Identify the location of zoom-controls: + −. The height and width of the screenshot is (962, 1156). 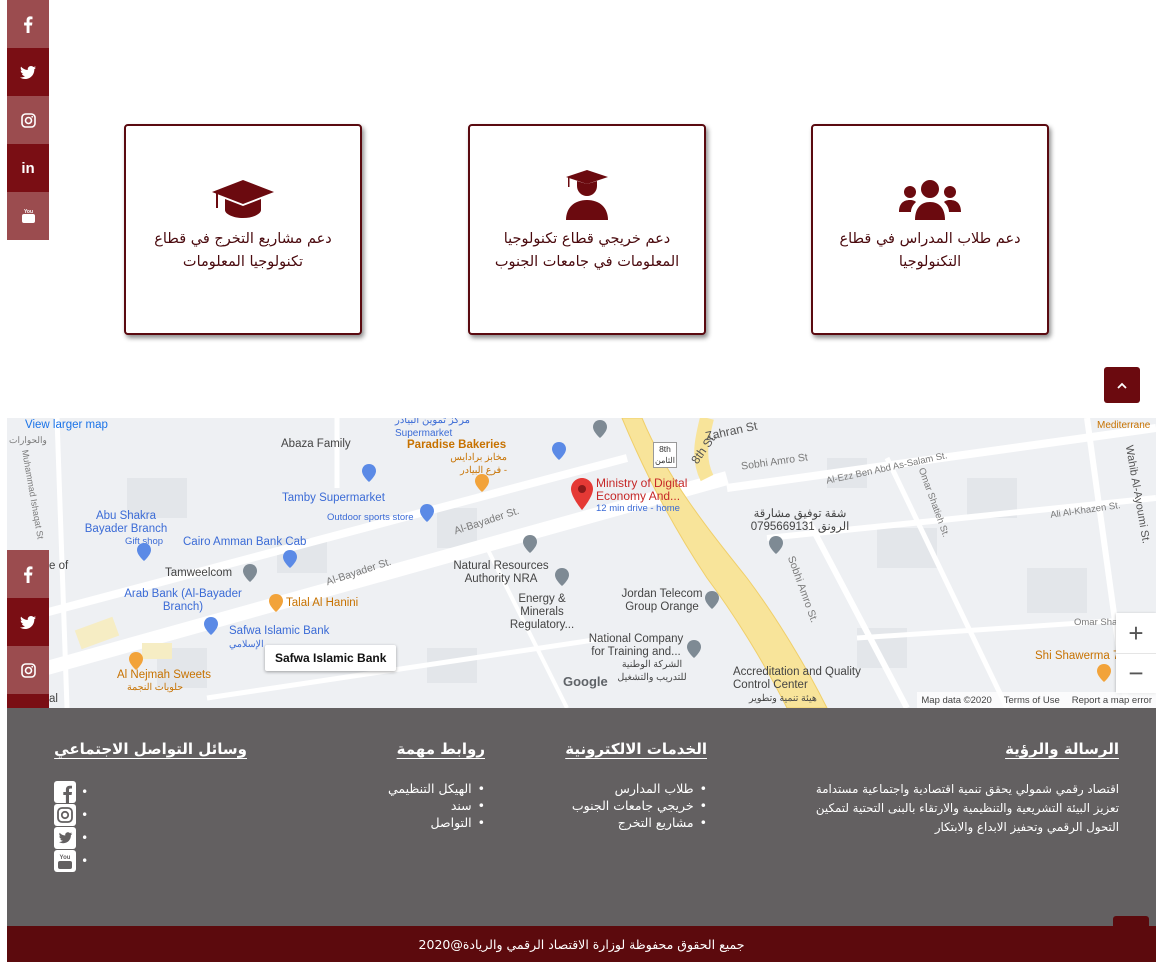
(1136, 653).